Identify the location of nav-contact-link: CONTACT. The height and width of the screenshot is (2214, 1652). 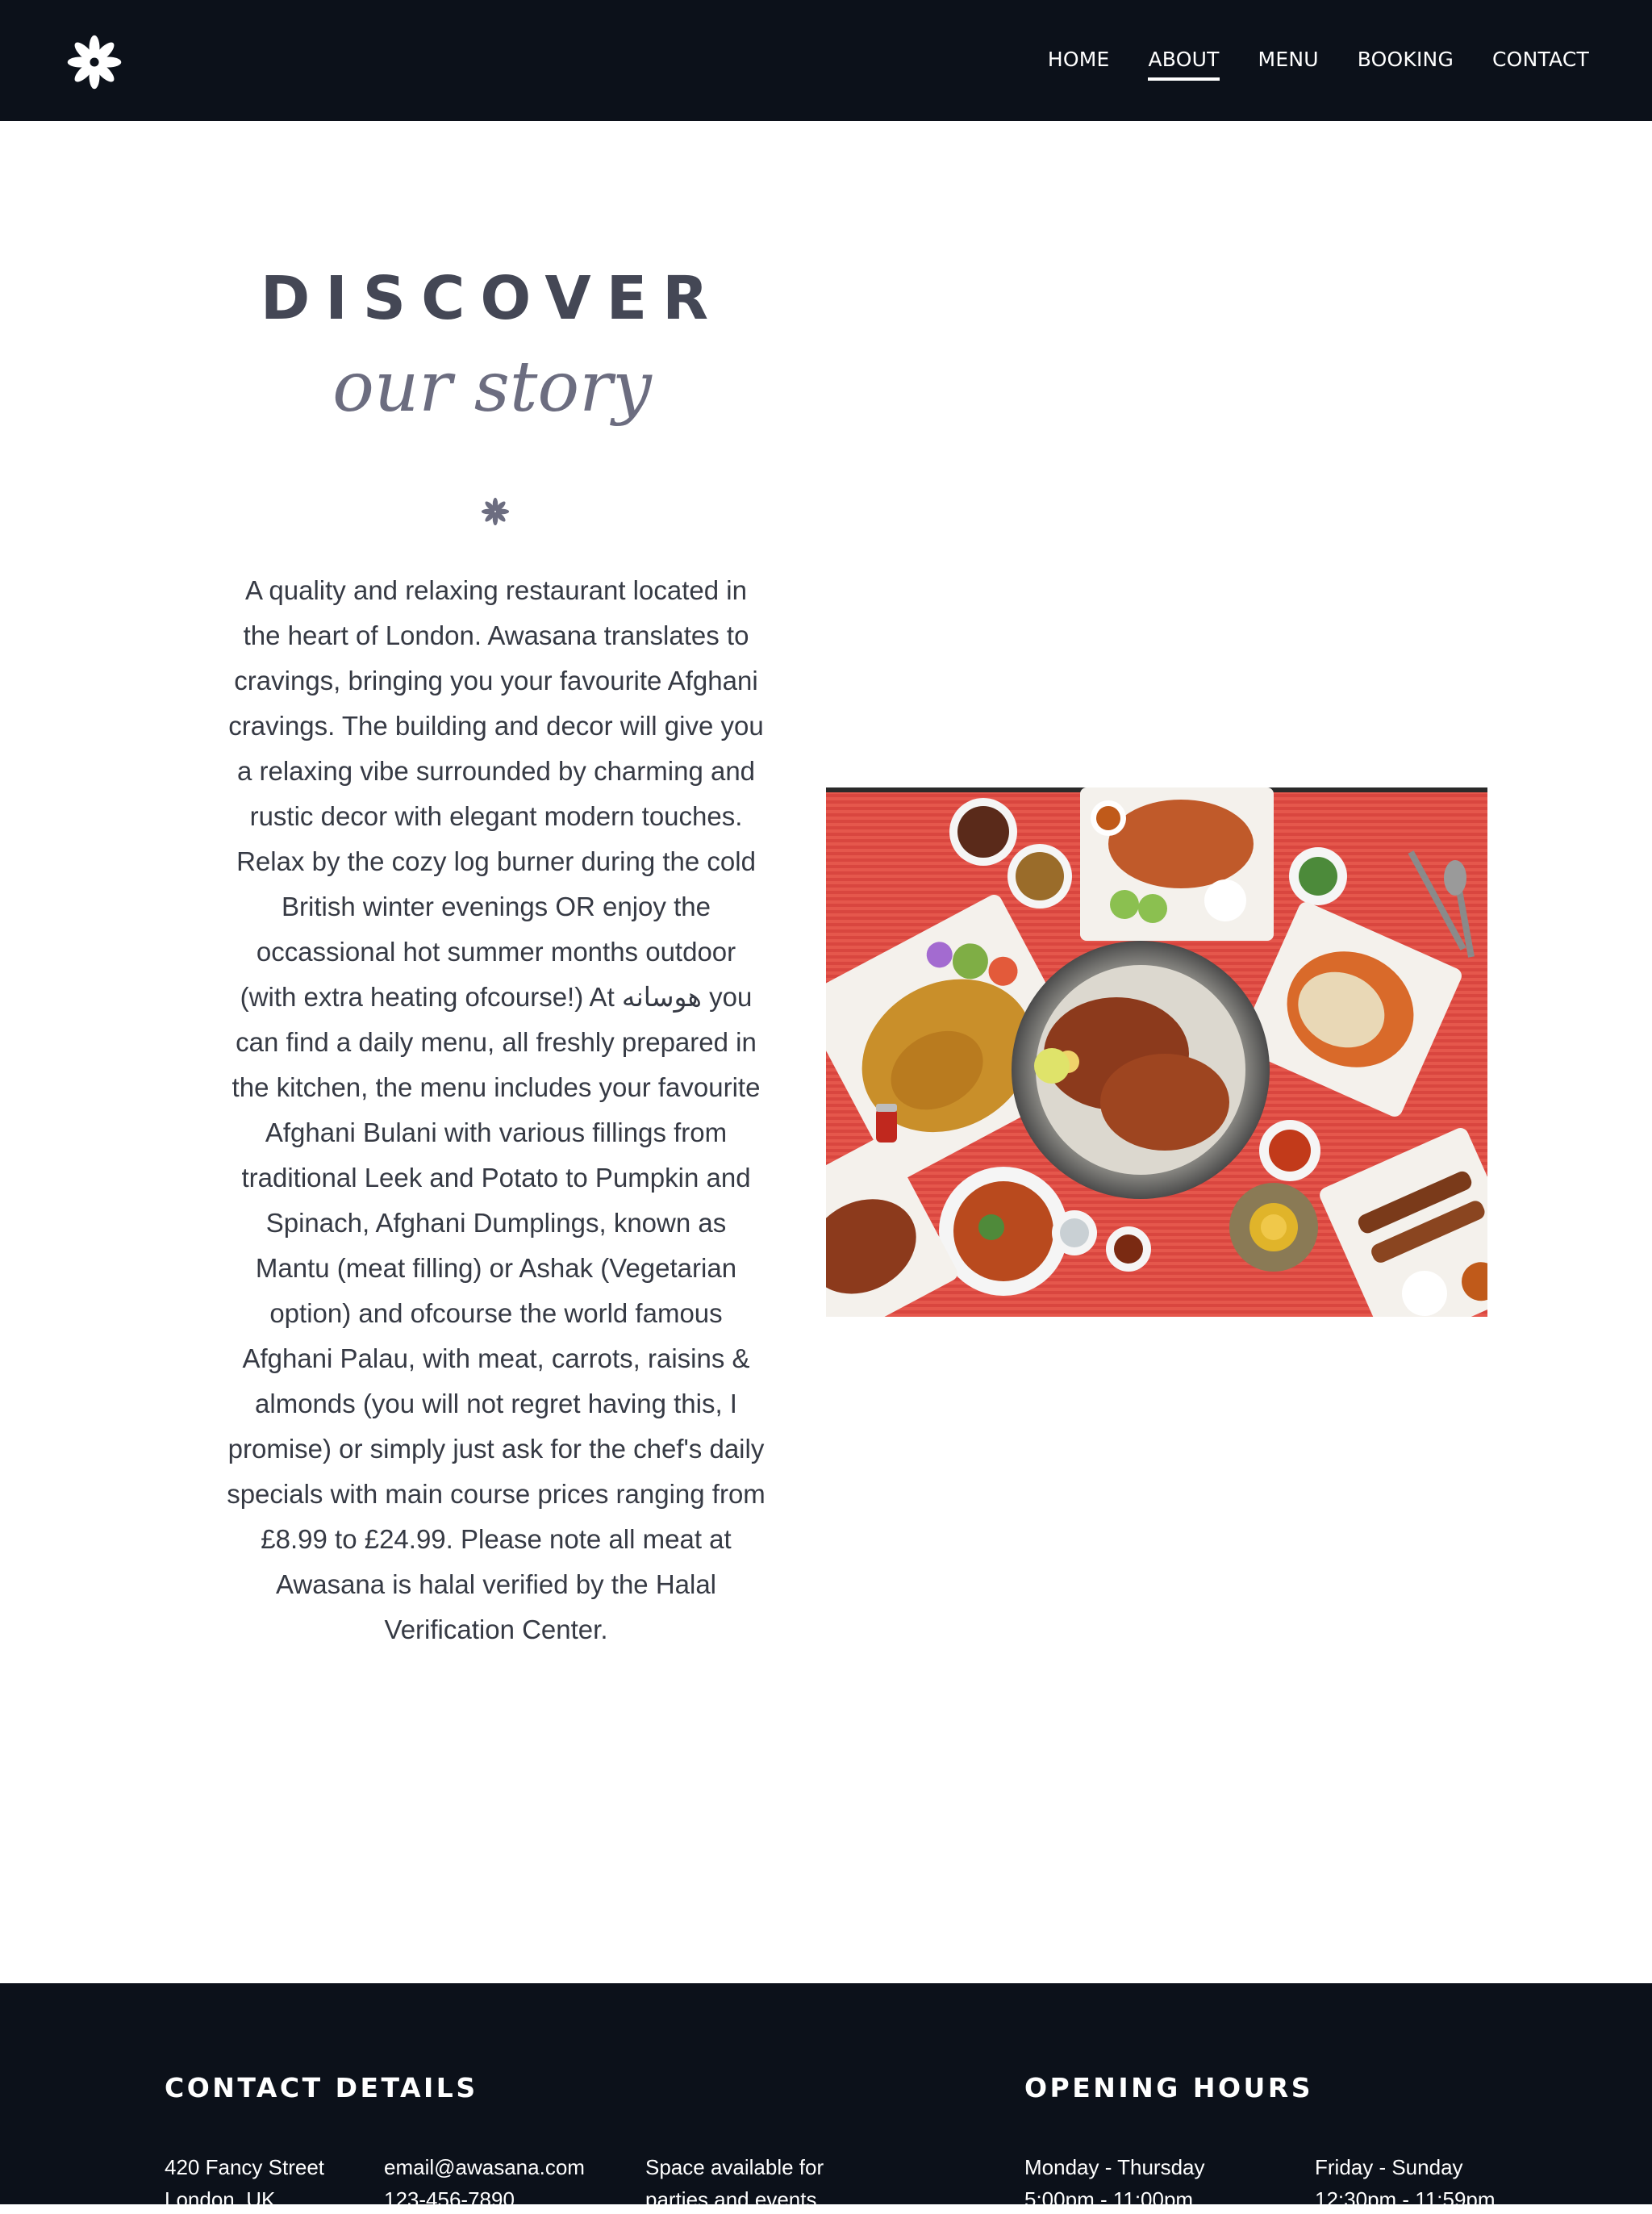
(1540, 64).